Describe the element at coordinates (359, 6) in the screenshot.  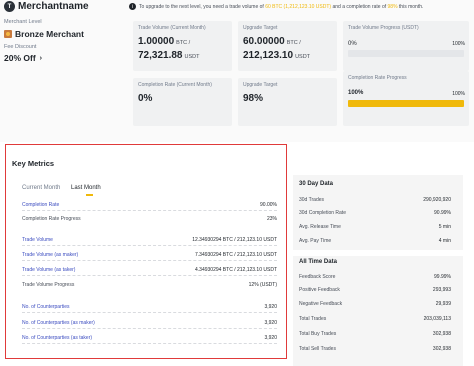
I see `notice-middle: and a completion rate of` at that location.